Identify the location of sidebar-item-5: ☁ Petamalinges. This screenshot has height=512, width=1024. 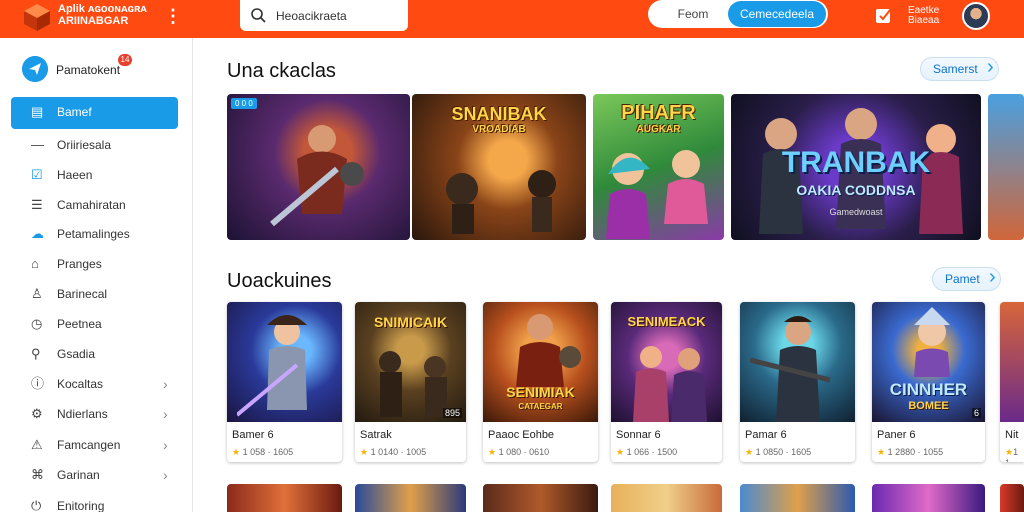
(94, 234).